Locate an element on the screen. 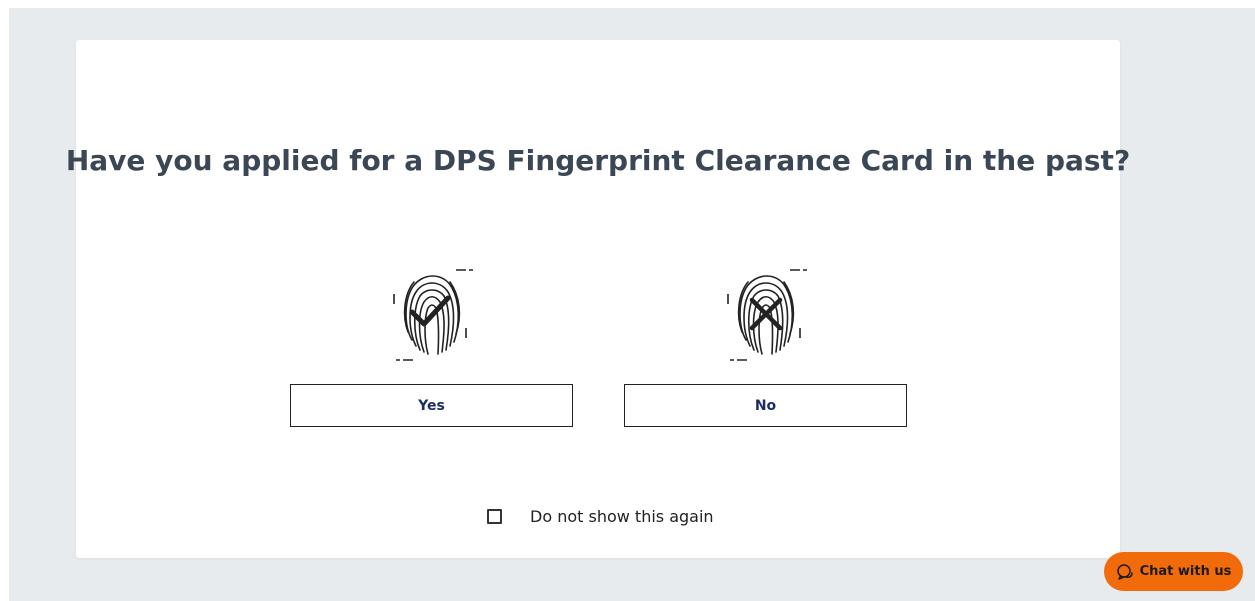 This screenshot has width=1255, height=601. dont-show-again-label: Do not show this again is located at coordinates (622, 516).